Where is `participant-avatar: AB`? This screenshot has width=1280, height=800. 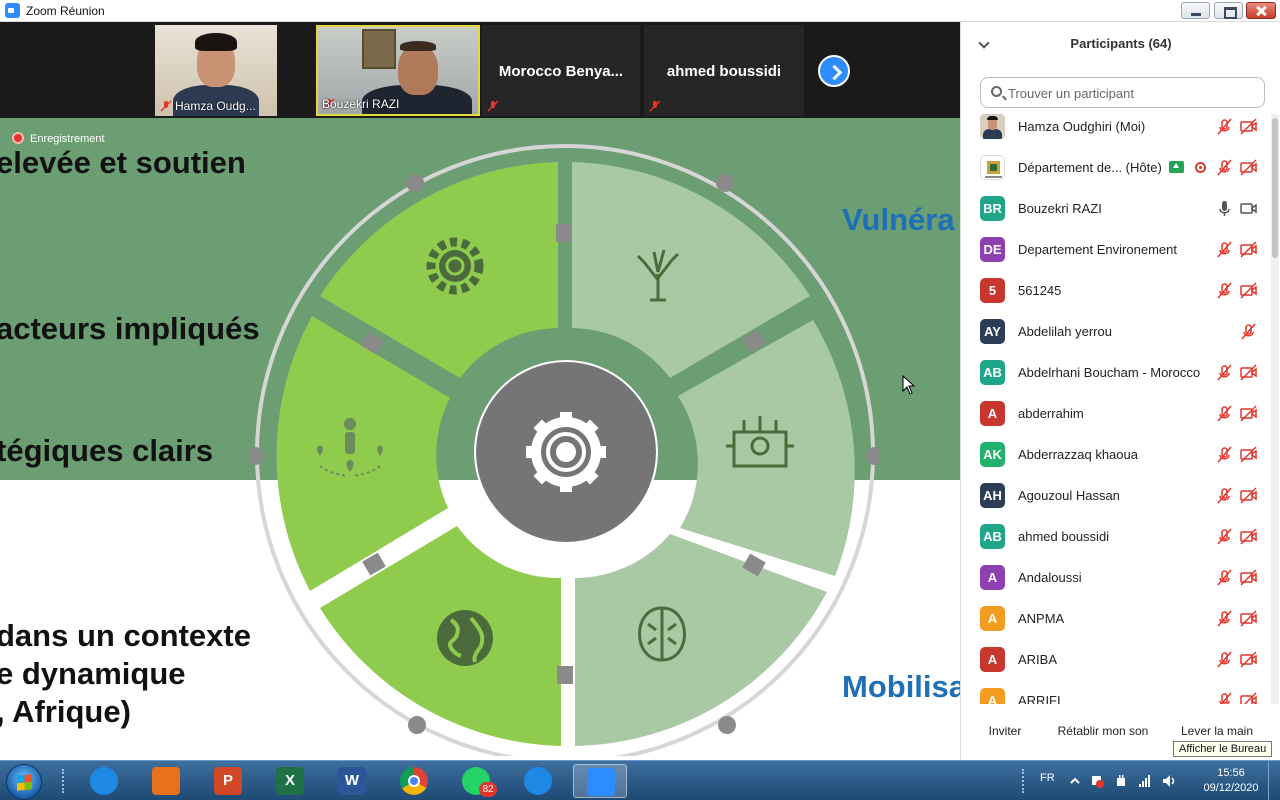 participant-avatar: AB is located at coordinates (992, 536).